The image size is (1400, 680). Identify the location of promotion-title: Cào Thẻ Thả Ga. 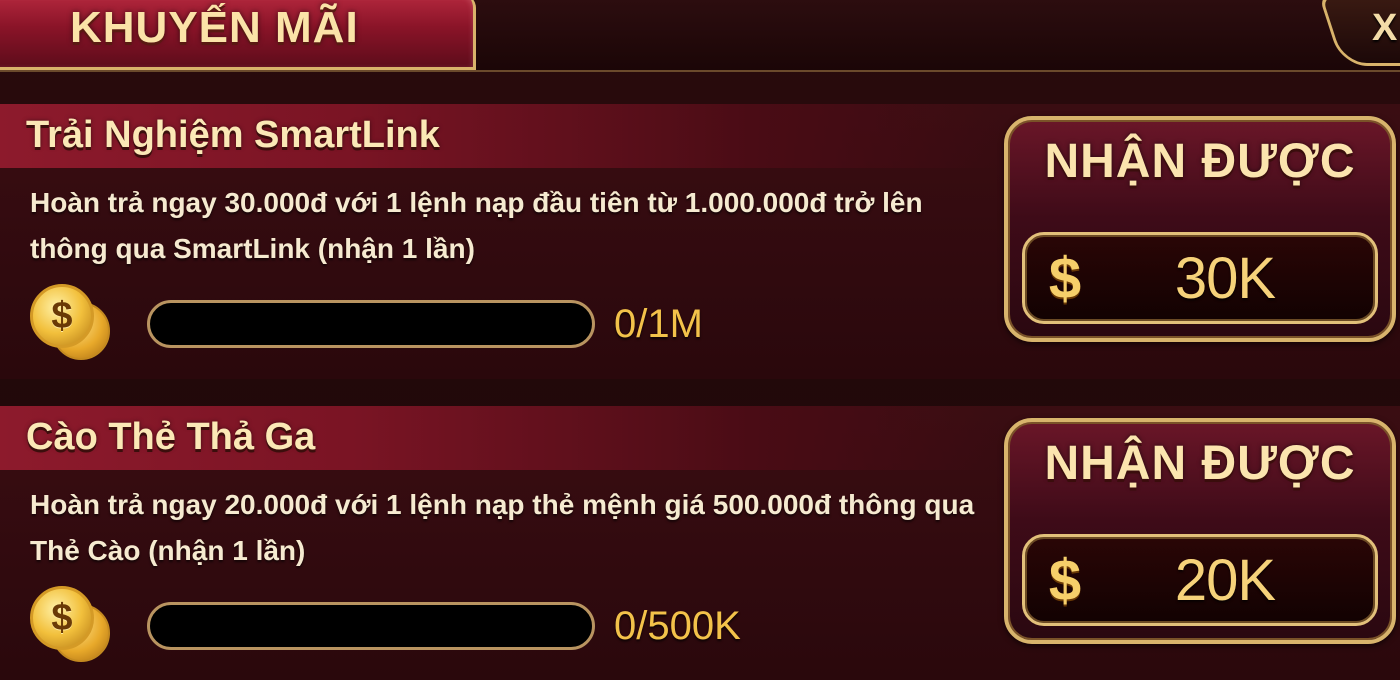
(171, 437).